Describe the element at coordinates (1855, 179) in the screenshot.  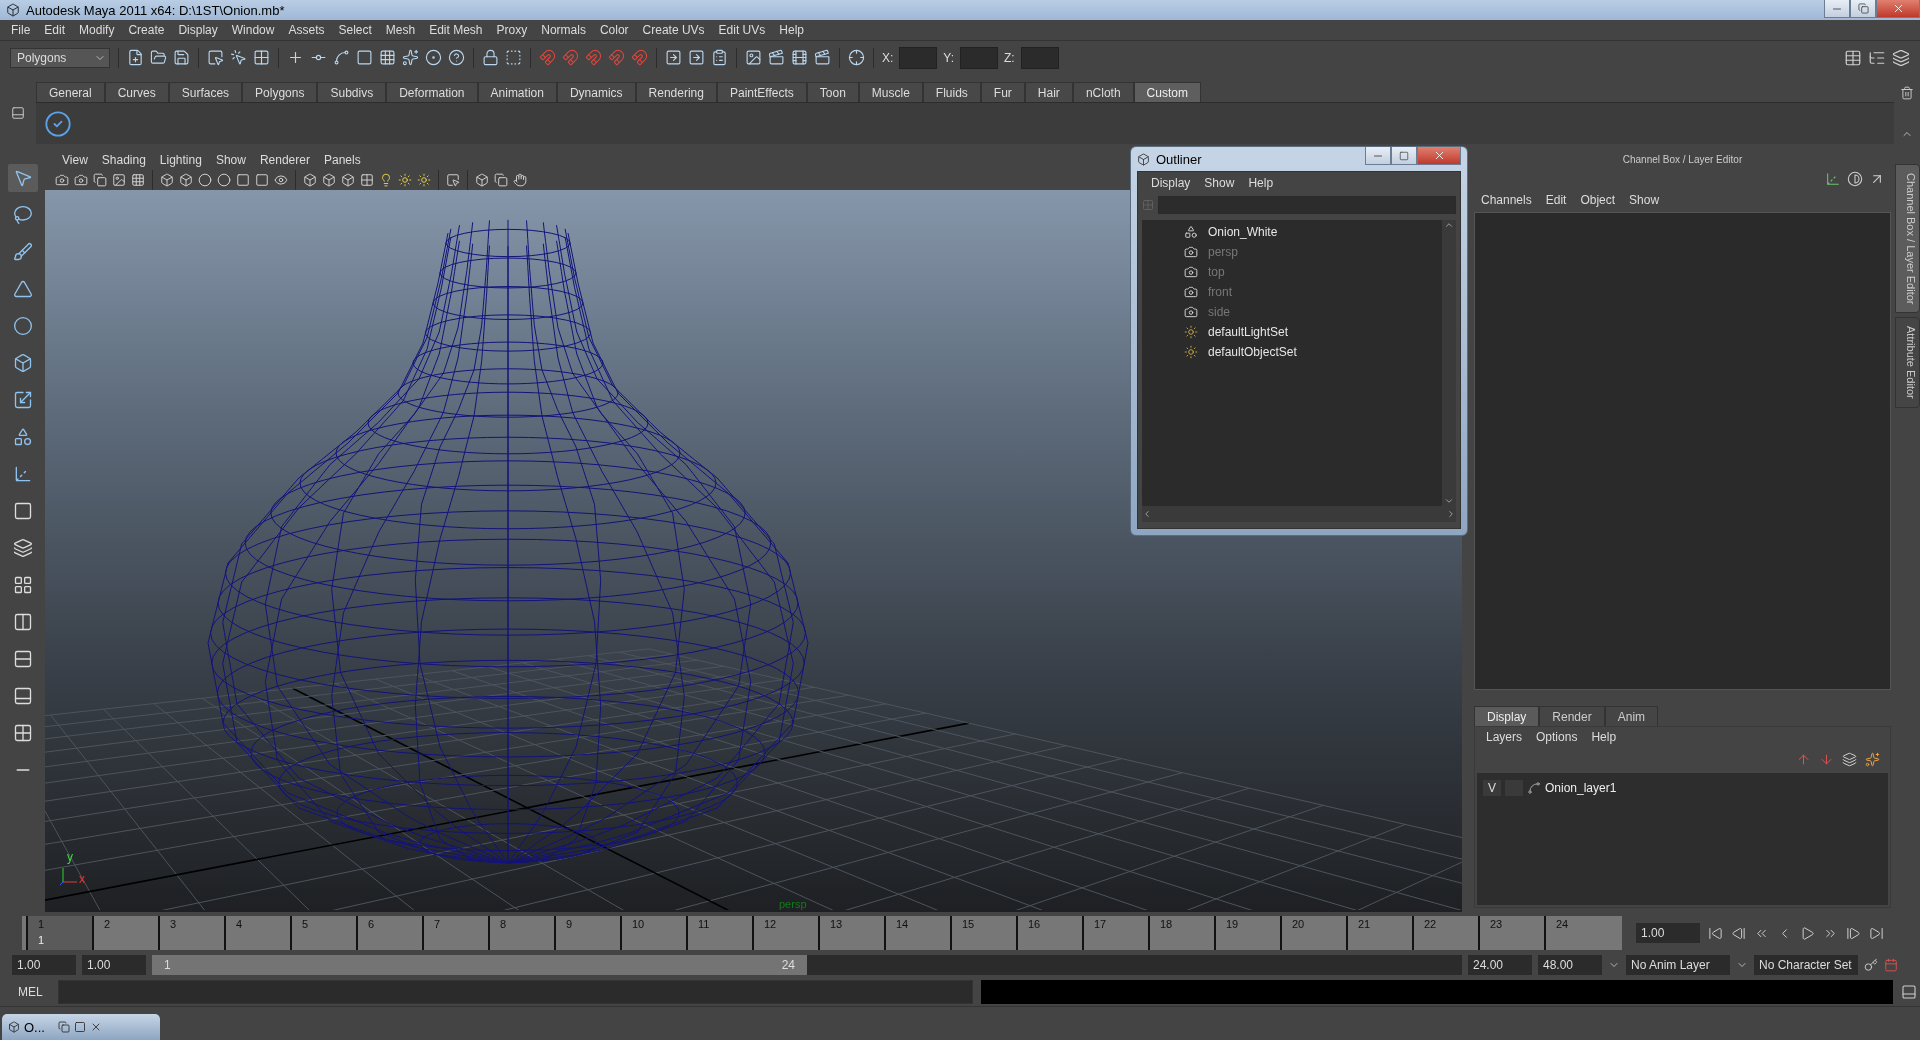
I see `half-circle-icon` at that location.